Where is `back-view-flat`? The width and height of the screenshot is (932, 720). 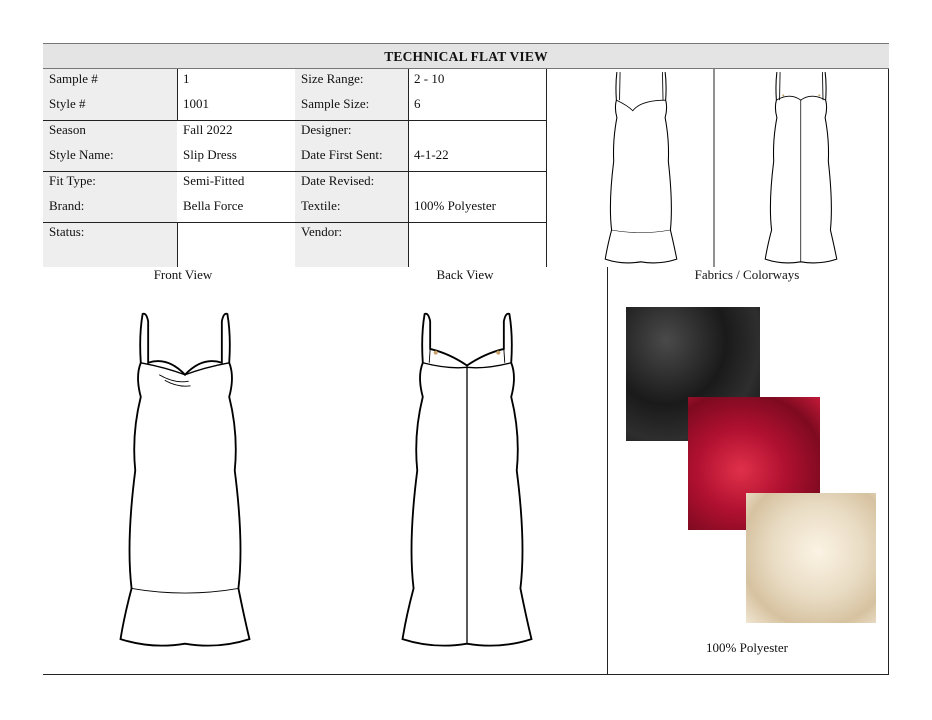 back-view-flat is located at coordinates (467, 479).